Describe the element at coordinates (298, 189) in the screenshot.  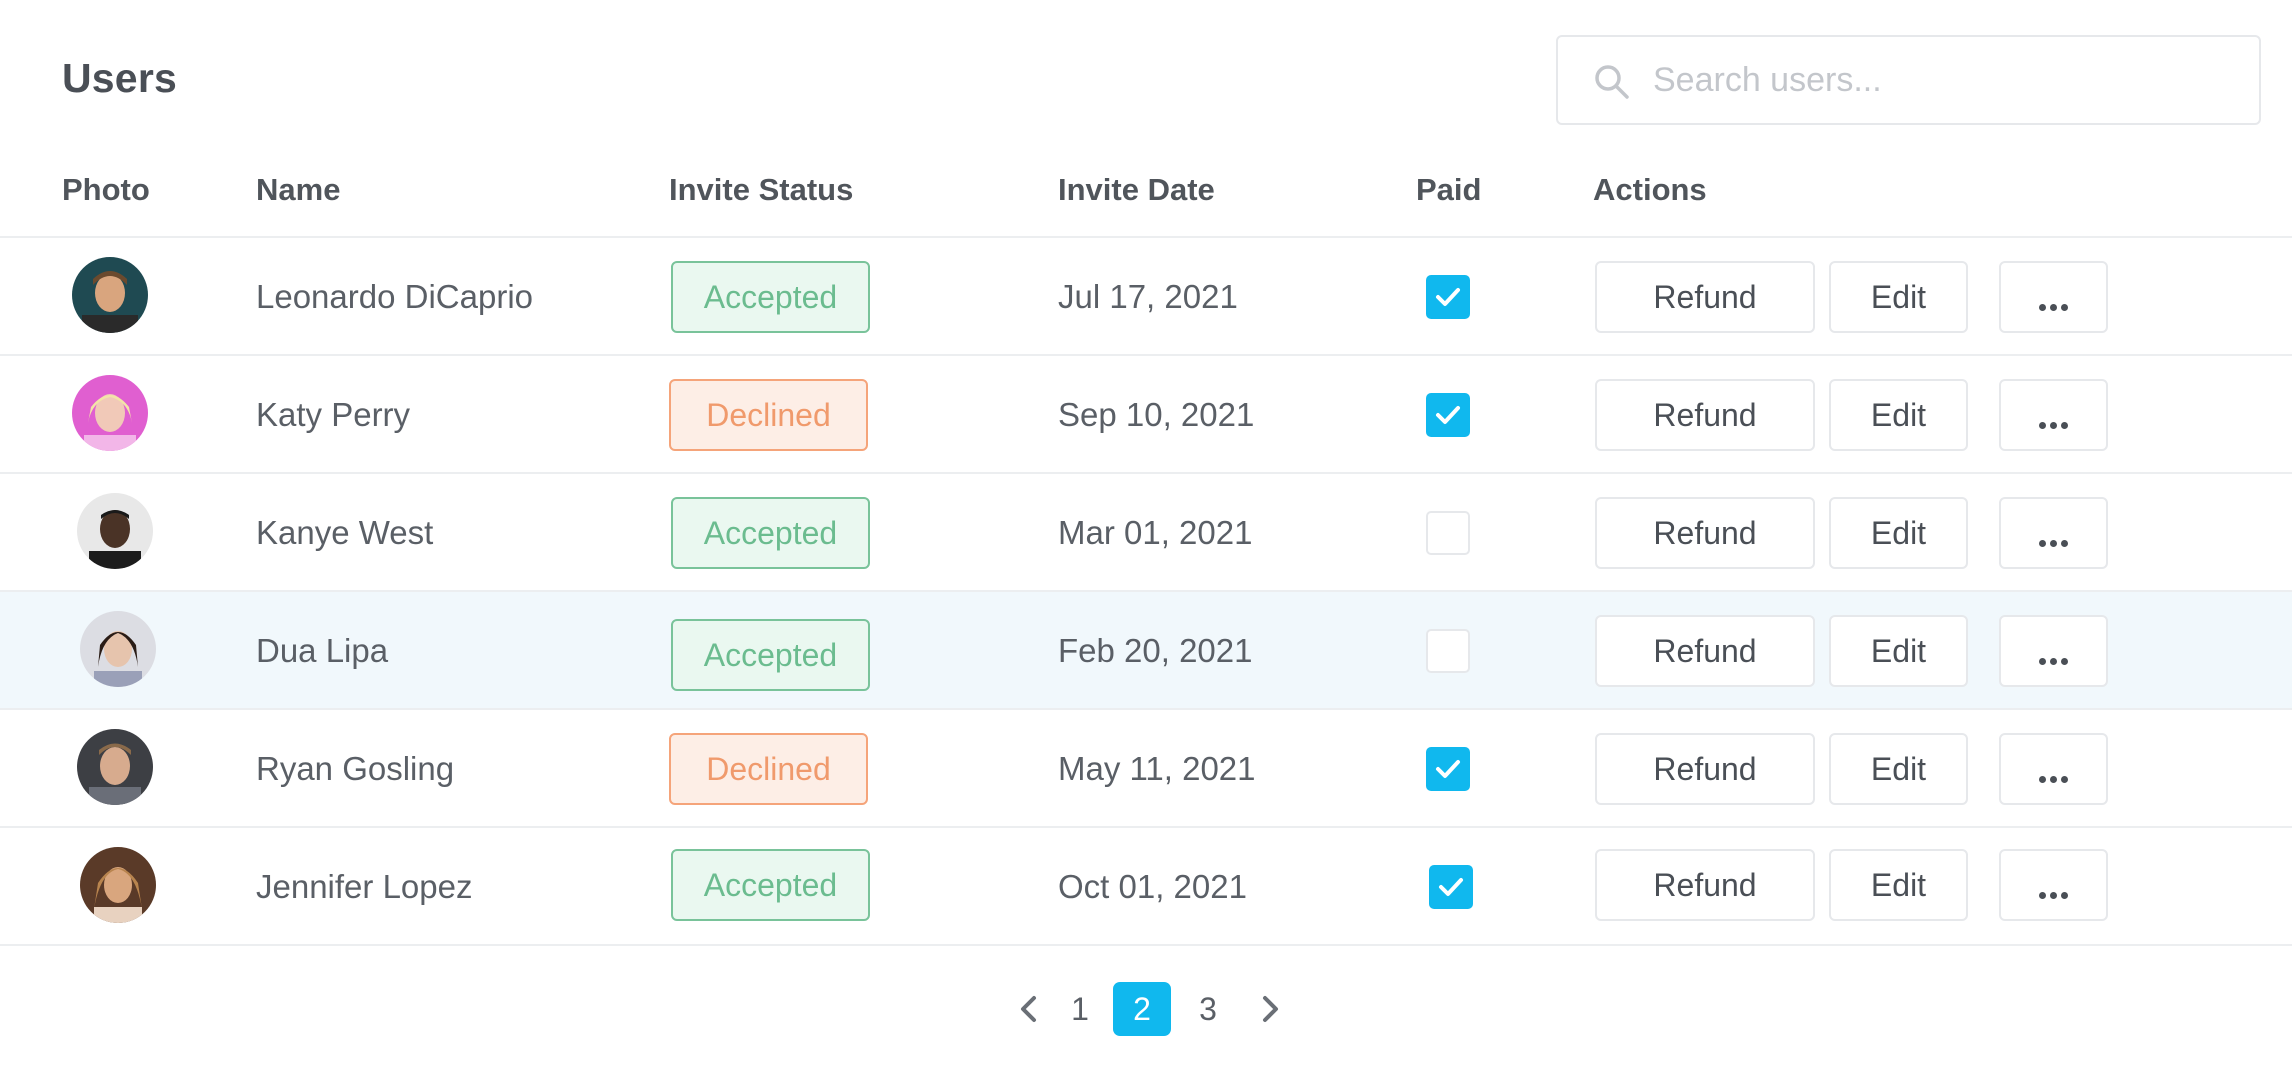
I see `column-header-name: Name` at that location.